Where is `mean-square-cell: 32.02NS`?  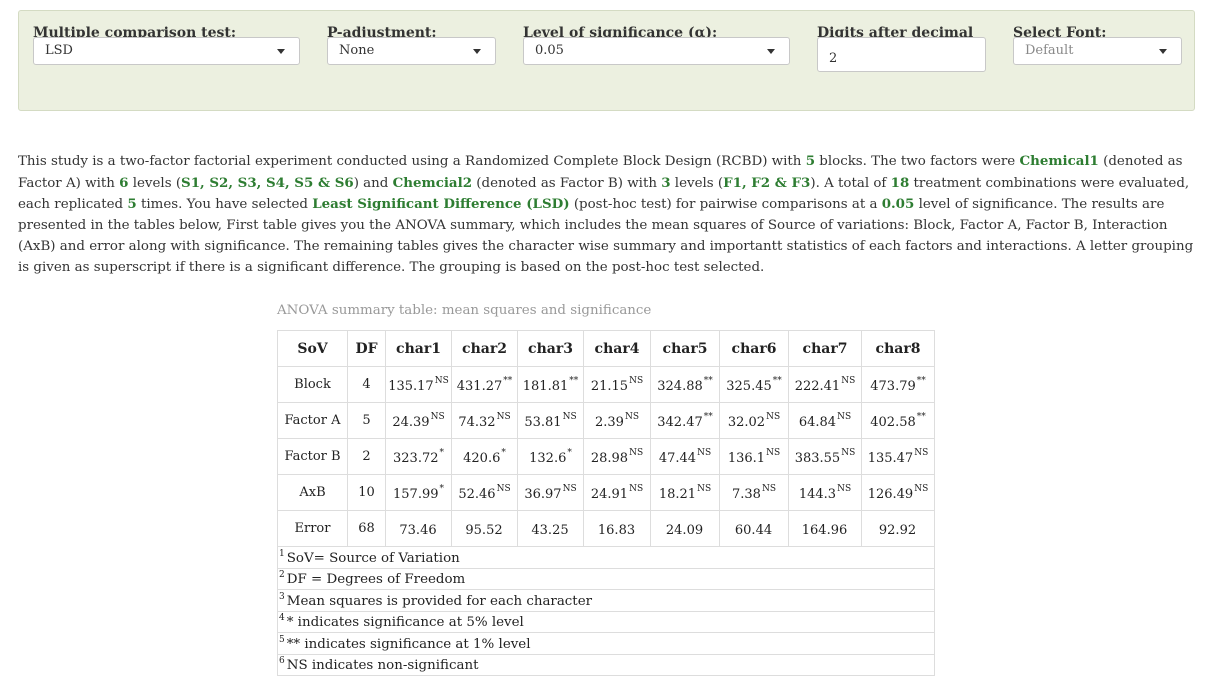 mean-square-cell: 32.02NS is located at coordinates (754, 420).